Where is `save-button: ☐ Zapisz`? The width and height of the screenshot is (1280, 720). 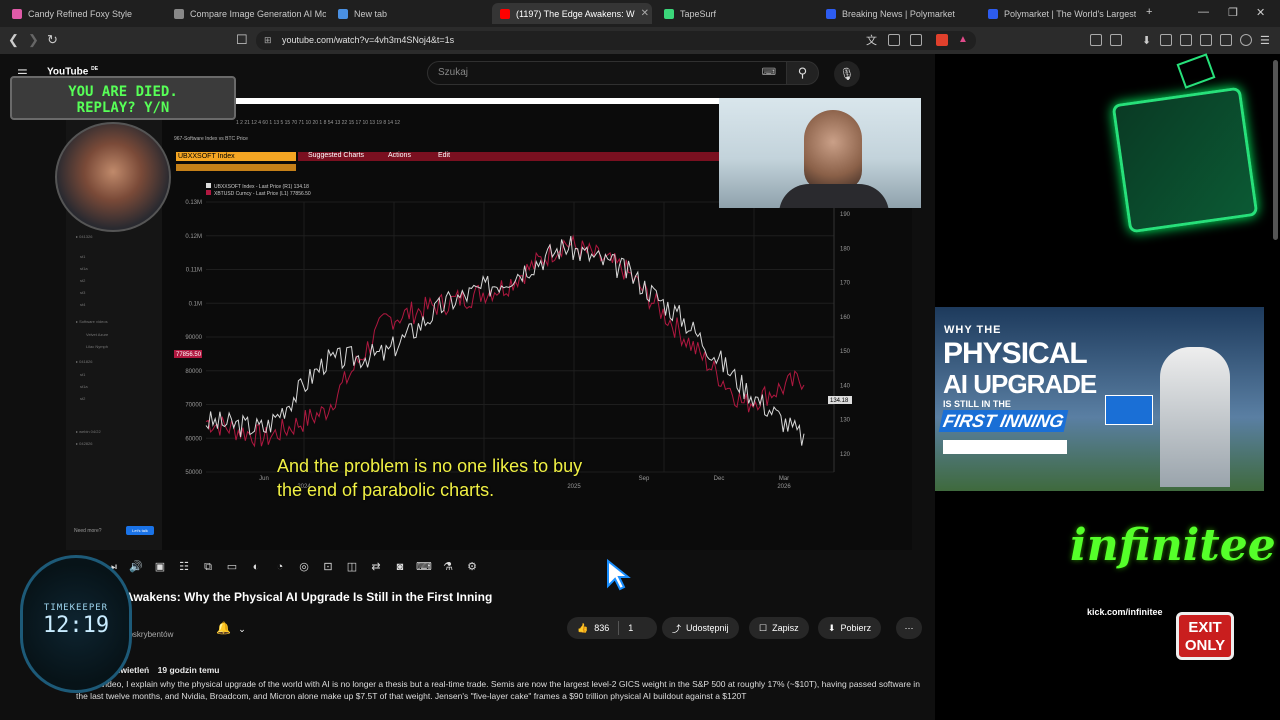
save-button: ☐ Zapisz is located at coordinates (779, 628).